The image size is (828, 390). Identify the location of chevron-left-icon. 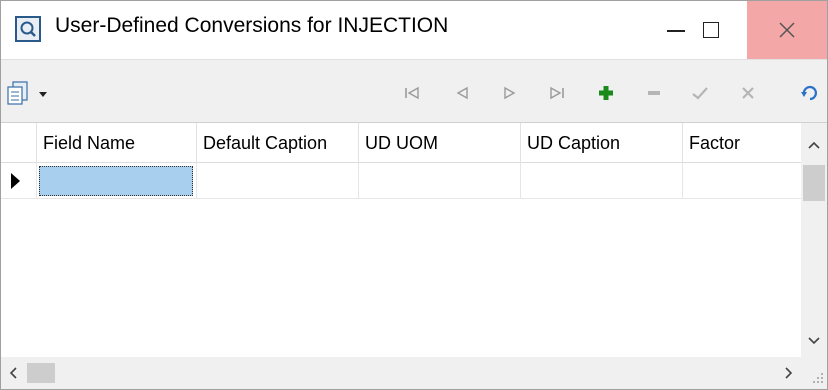
(13, 373).